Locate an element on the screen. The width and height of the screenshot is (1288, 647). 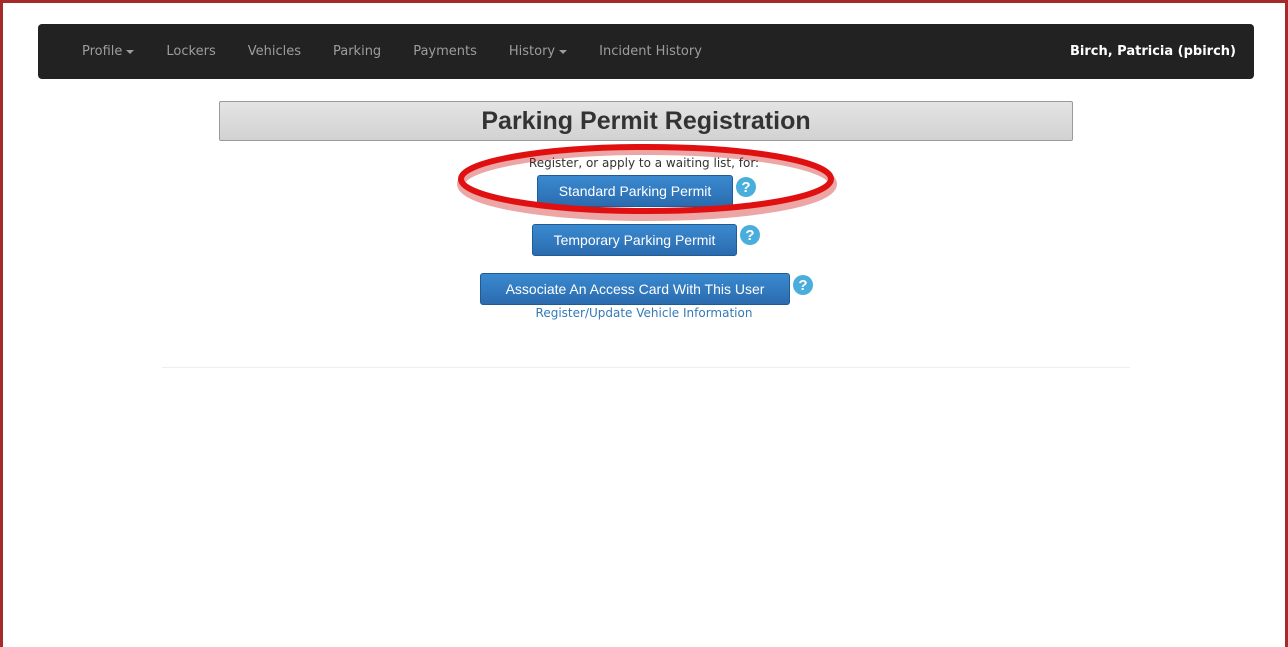
nav-profile: Profile is located at coordinates (108, 51).